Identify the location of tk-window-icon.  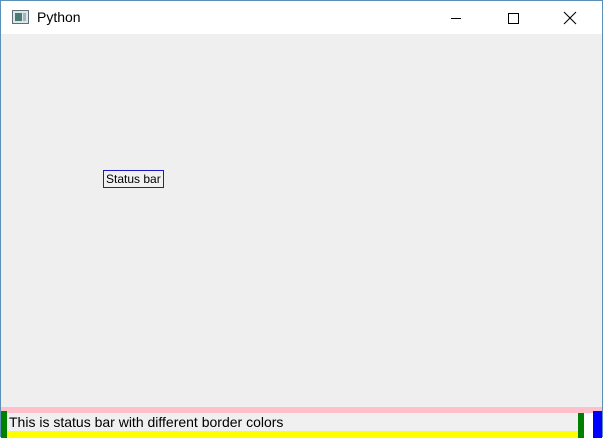
(20, 17).